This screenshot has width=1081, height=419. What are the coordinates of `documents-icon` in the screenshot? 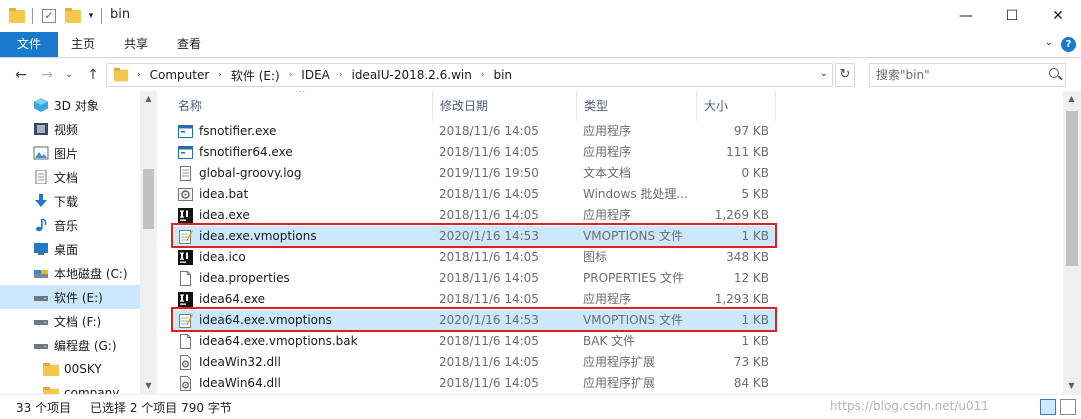 It's located at (41, 177).